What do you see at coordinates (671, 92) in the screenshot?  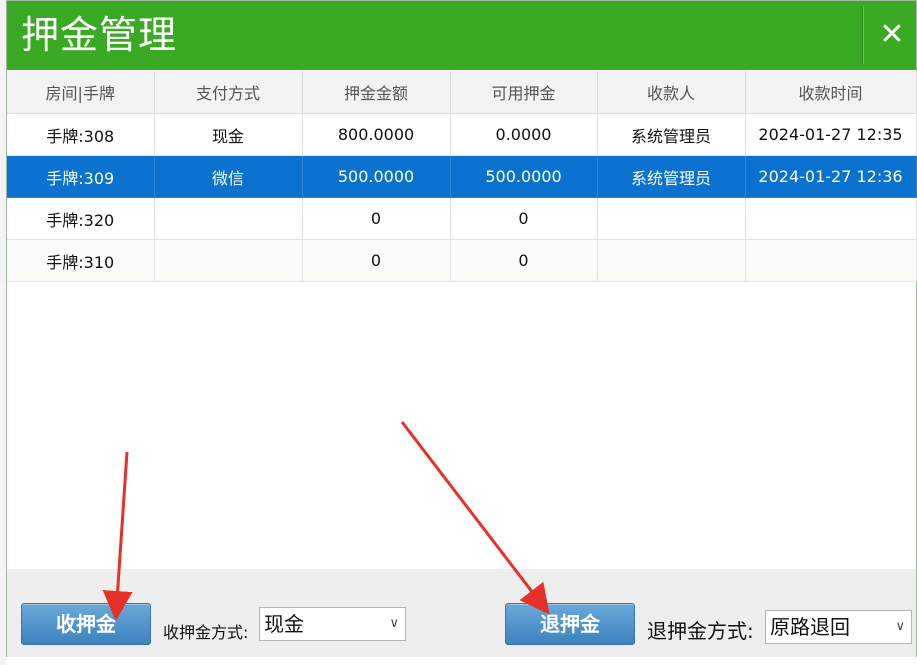 I see `column-header-payee: 收款人` at bounding box center [671, 92].